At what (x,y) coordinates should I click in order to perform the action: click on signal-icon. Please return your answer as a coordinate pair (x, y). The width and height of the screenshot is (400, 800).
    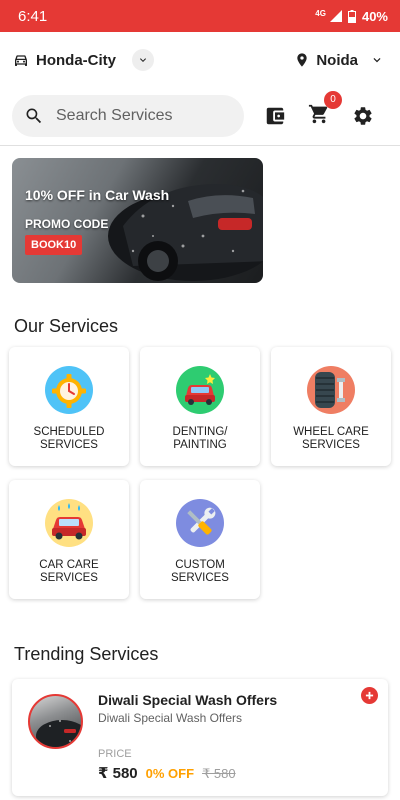
    Looking at the image, I should click on (335, 16).